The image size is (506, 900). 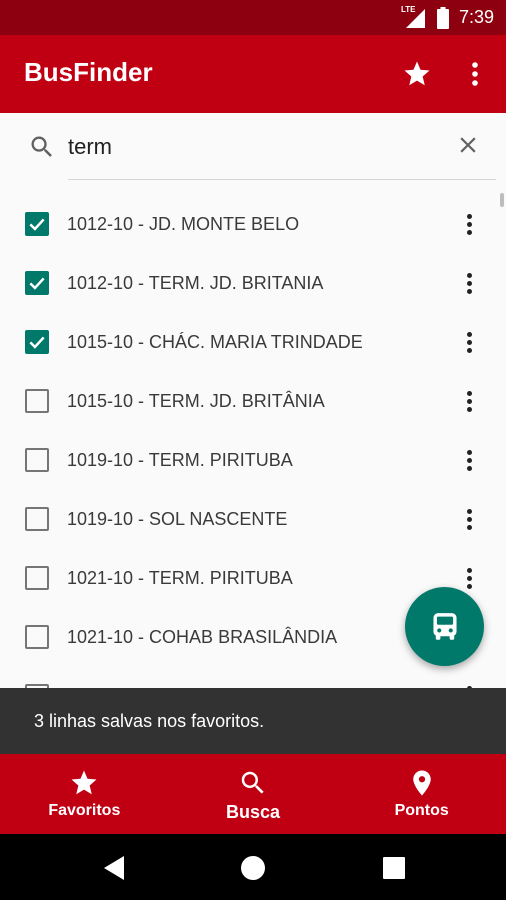 What do you see at coordinates (196, 401) in the screenshot?
I see `line-label: 1015-10 - TERM. JD. BRITÂNIA` at bounding box center [196, 401].